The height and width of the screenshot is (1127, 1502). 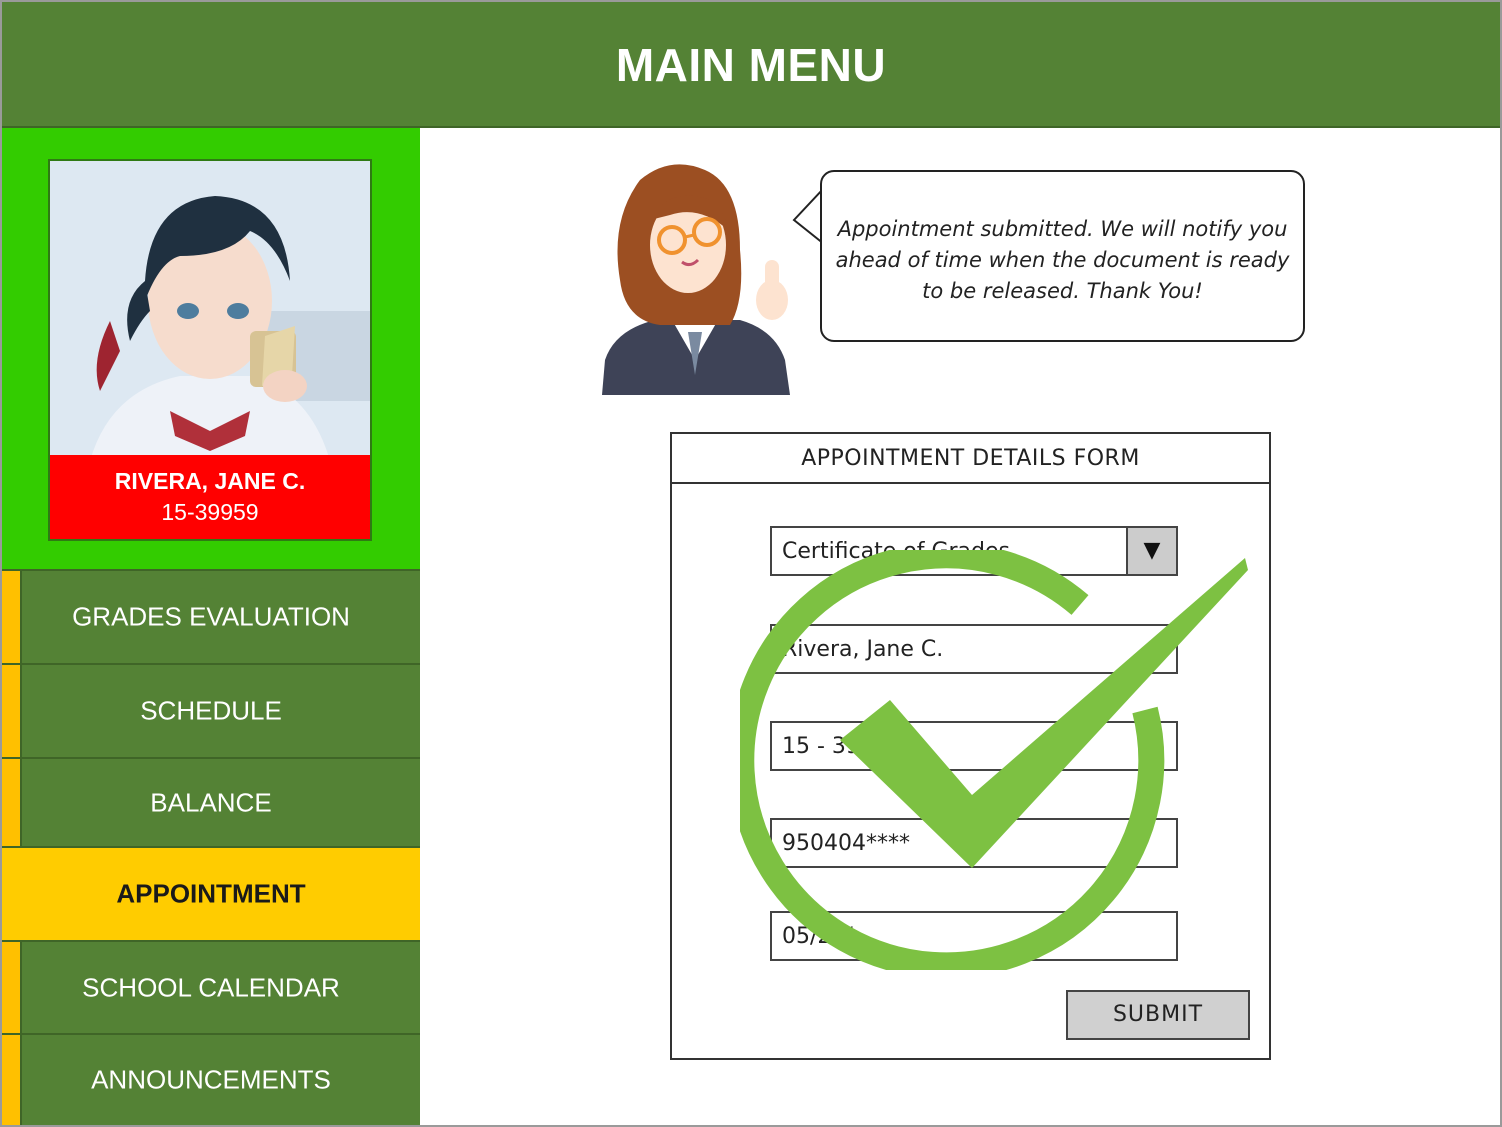 I want to click on sidebar-item-grades-evaluation: GRADES EVALUATION, so click(x=211, y=616).